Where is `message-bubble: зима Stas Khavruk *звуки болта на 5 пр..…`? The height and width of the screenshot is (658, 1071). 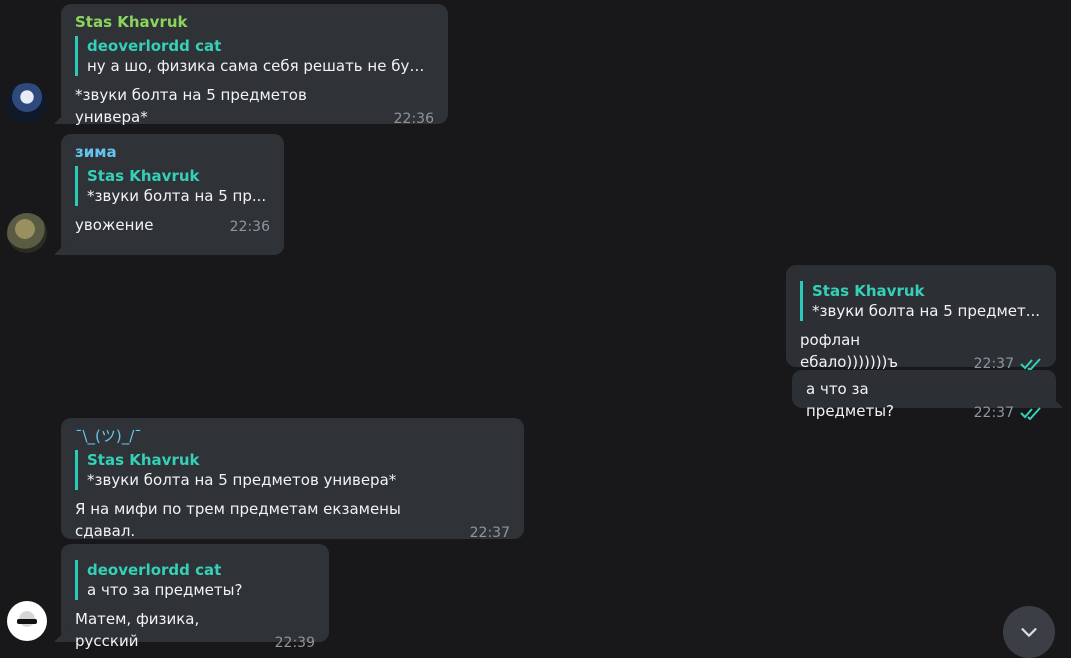 message-bubble: зима Stas Khavruk *звуки болта на 5 пр..… is located at coordinates (172, 194).